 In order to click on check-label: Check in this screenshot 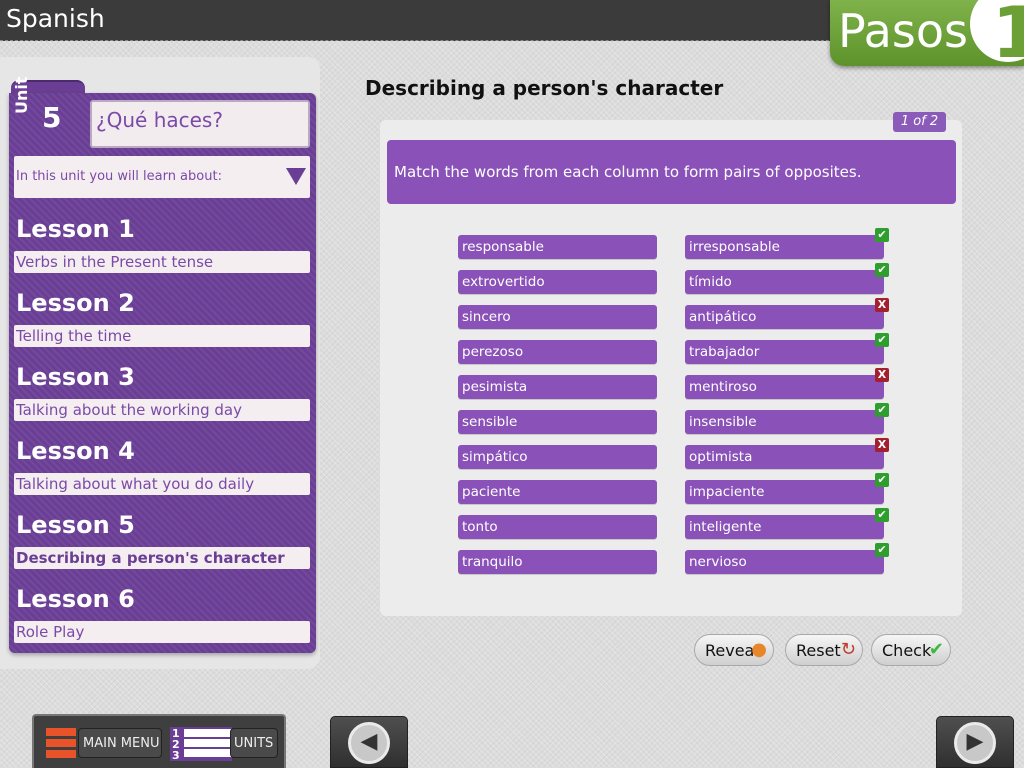, I will do `click(907, 650)`.